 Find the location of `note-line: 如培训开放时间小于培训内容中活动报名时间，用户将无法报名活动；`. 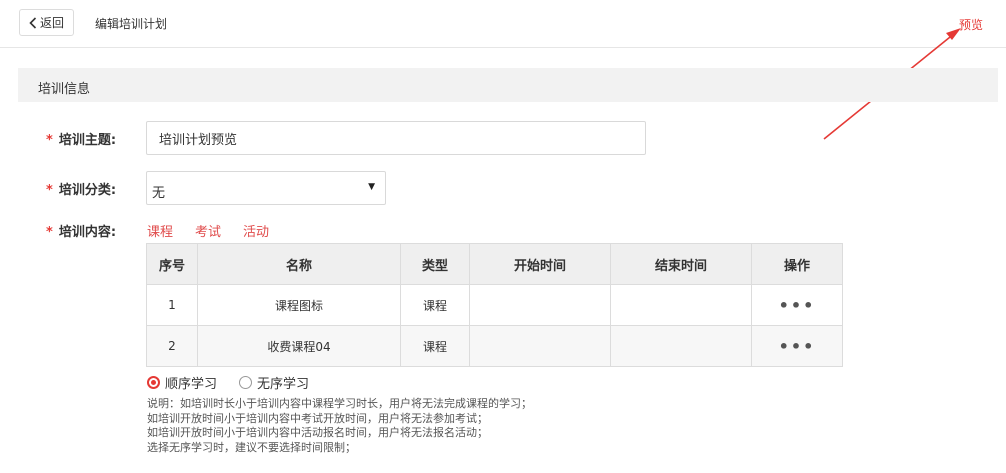

note-line: 如培训开放时间小于培训内容中活动报名时间，用户将无法报名活动； is located at coordinates (317, 432).